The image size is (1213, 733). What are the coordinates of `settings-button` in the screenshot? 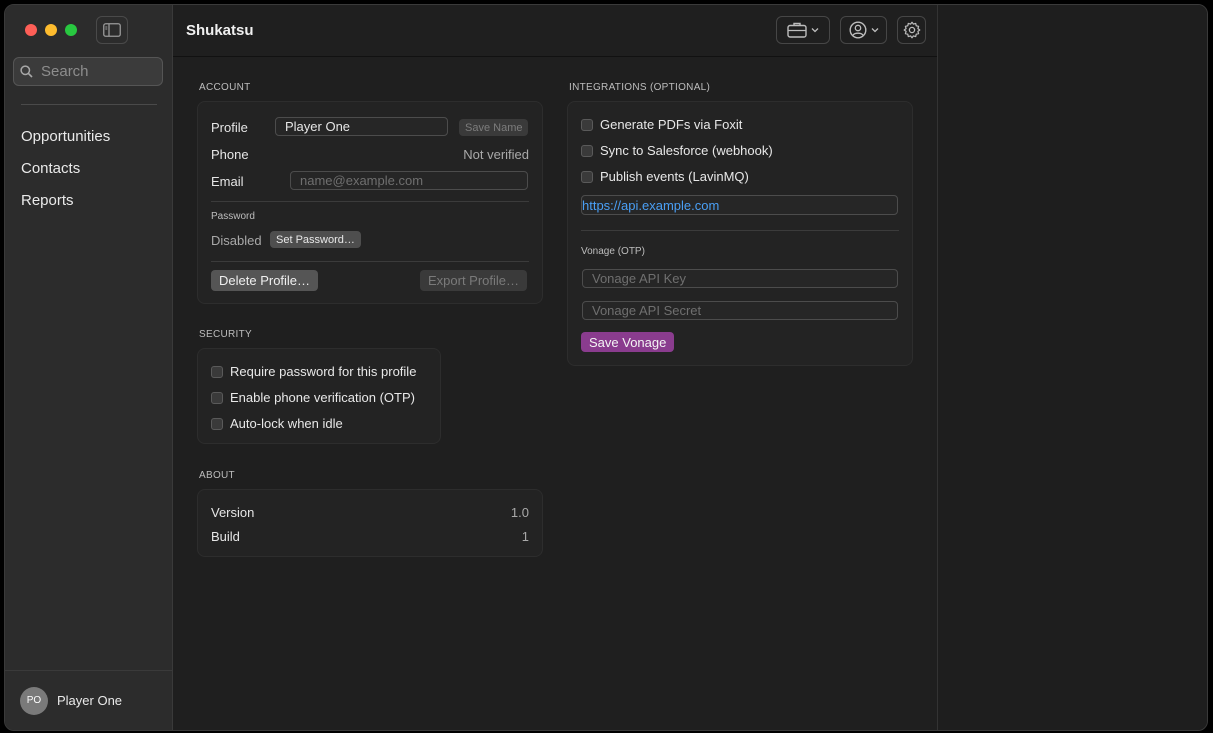 It's located at (911, 30).